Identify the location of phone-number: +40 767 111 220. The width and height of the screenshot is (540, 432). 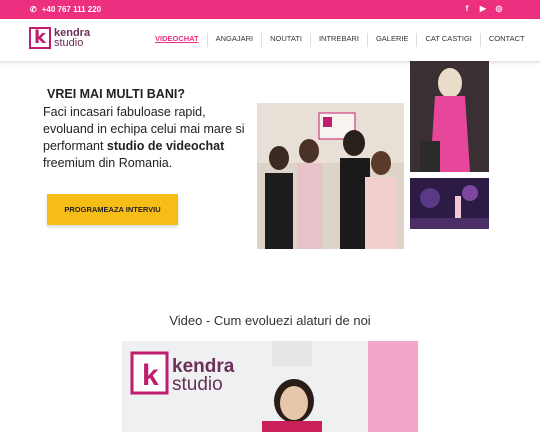
(71, 9).